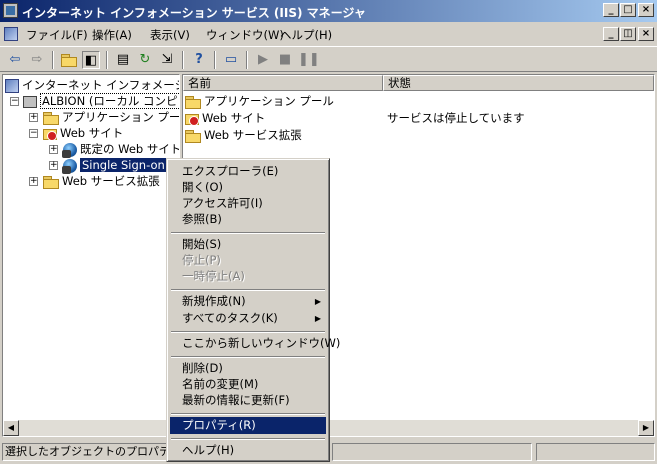 This screenshot has height=464, width=657. I want to click on ctx-all-tasks-label: すべてのタスク(K), so click(230, 318).